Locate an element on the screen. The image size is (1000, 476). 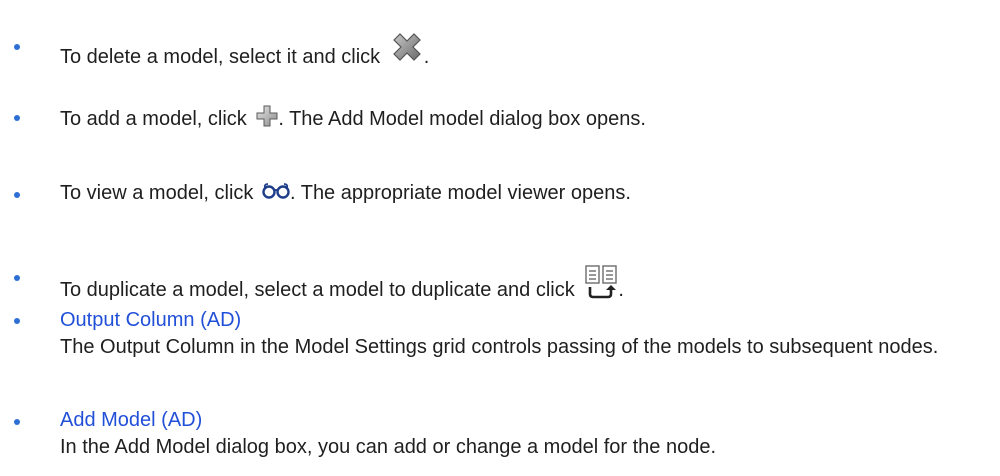
add-plus-icon is located at coordinates (267, 116).